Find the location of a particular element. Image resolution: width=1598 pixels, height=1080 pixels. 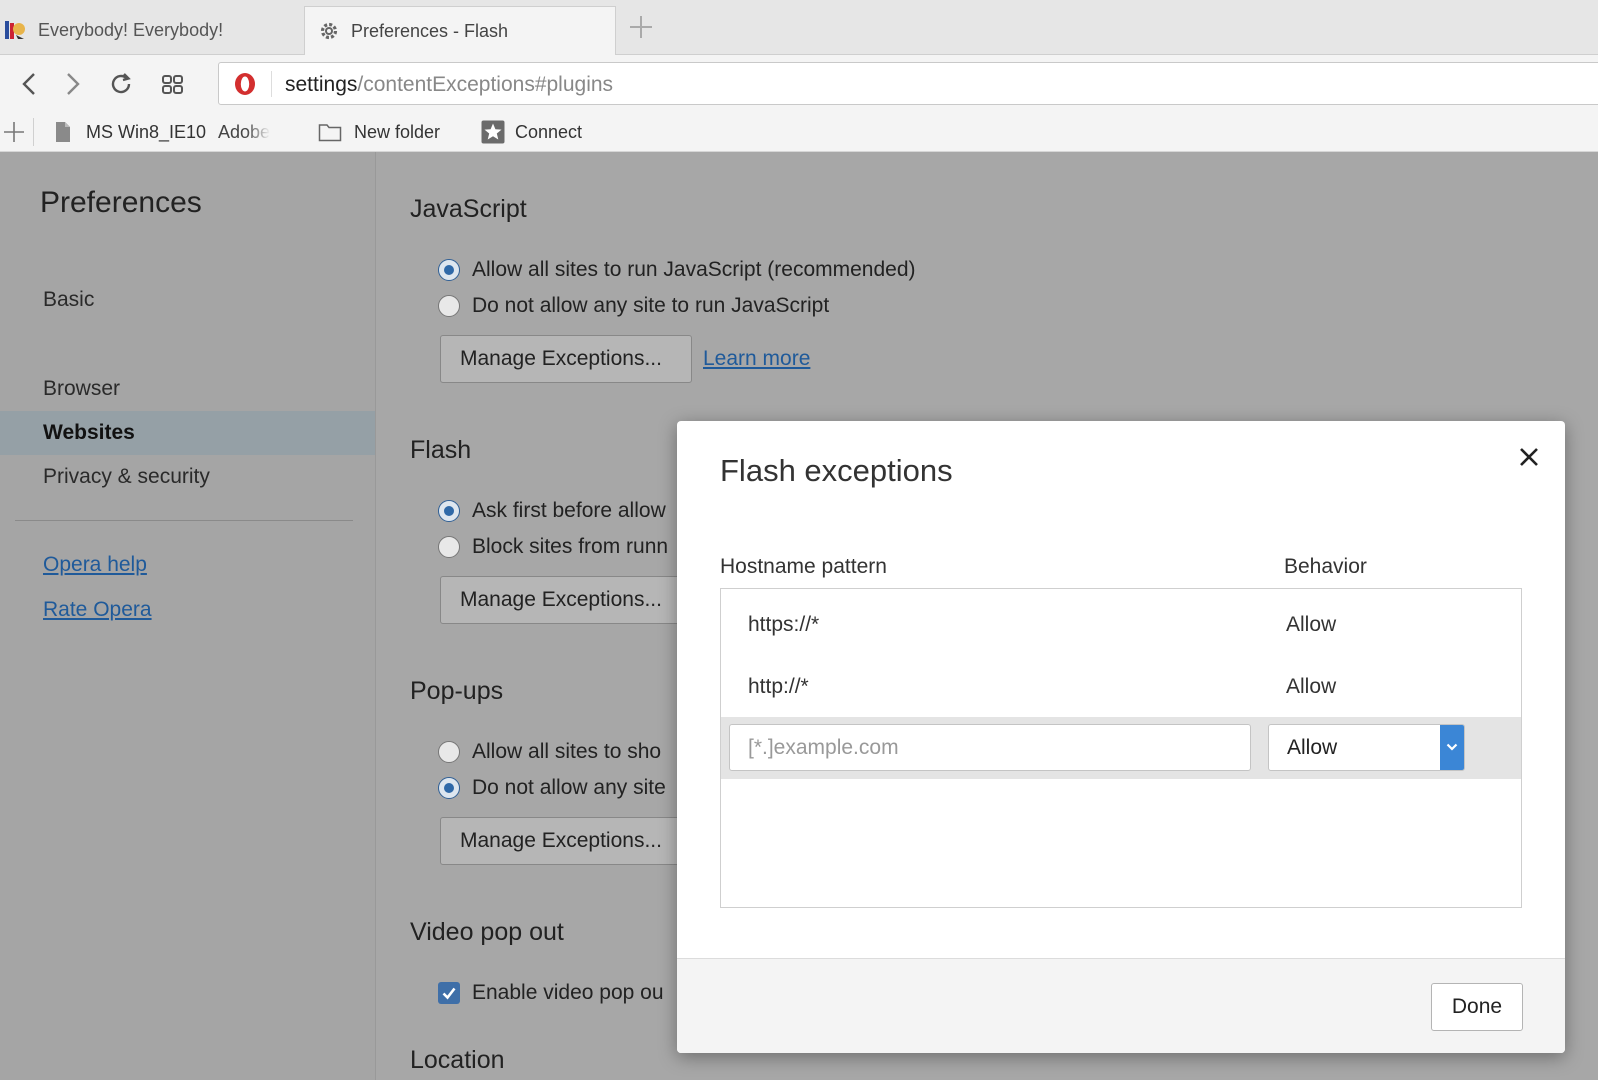

sidebar-item-label: Browser is located at coordinates (82, 388).